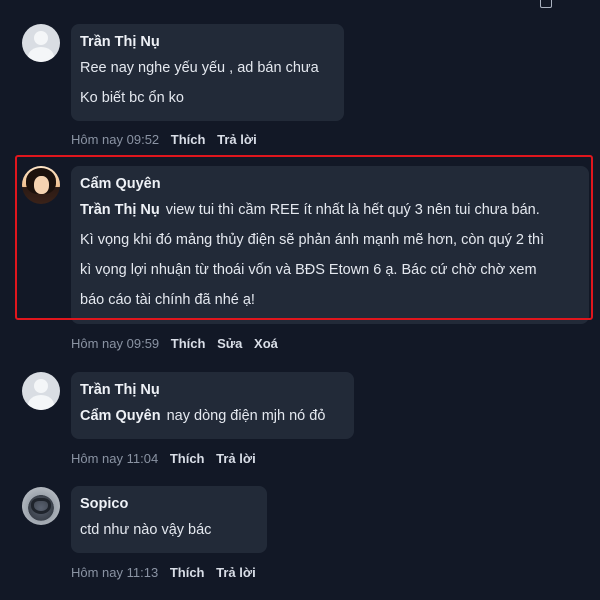 Image resolution: width=600 pixels, height=600 pixels. I want to click on mention-link: Cẩm Quyên, so click(120, 416).